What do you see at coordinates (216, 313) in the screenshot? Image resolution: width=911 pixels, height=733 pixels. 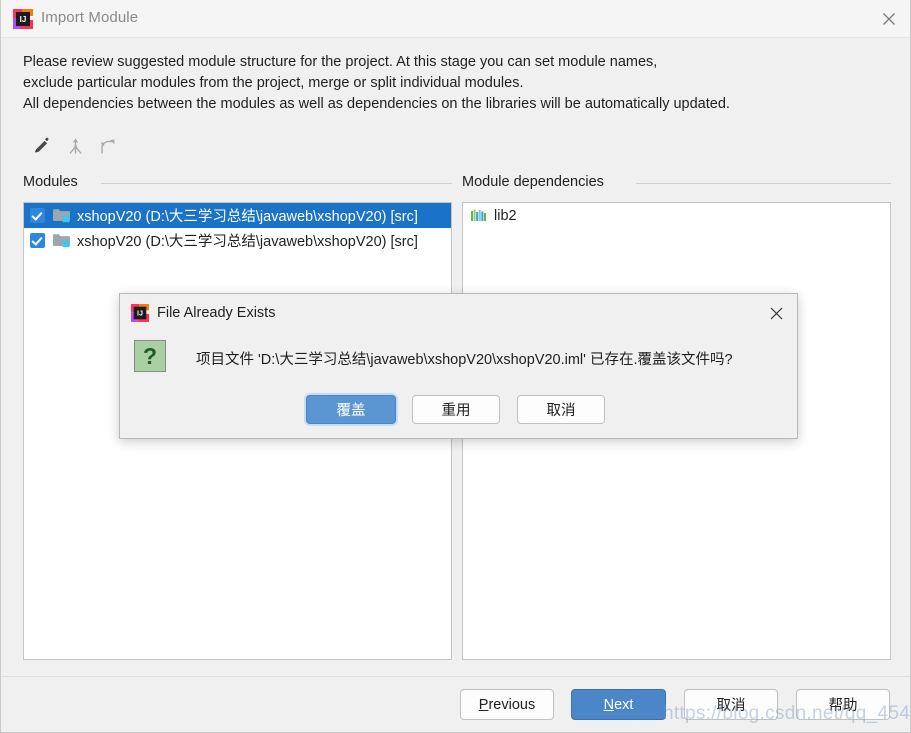 I see `dialog-title: File Already Exists` at bounding box center [216, 313].